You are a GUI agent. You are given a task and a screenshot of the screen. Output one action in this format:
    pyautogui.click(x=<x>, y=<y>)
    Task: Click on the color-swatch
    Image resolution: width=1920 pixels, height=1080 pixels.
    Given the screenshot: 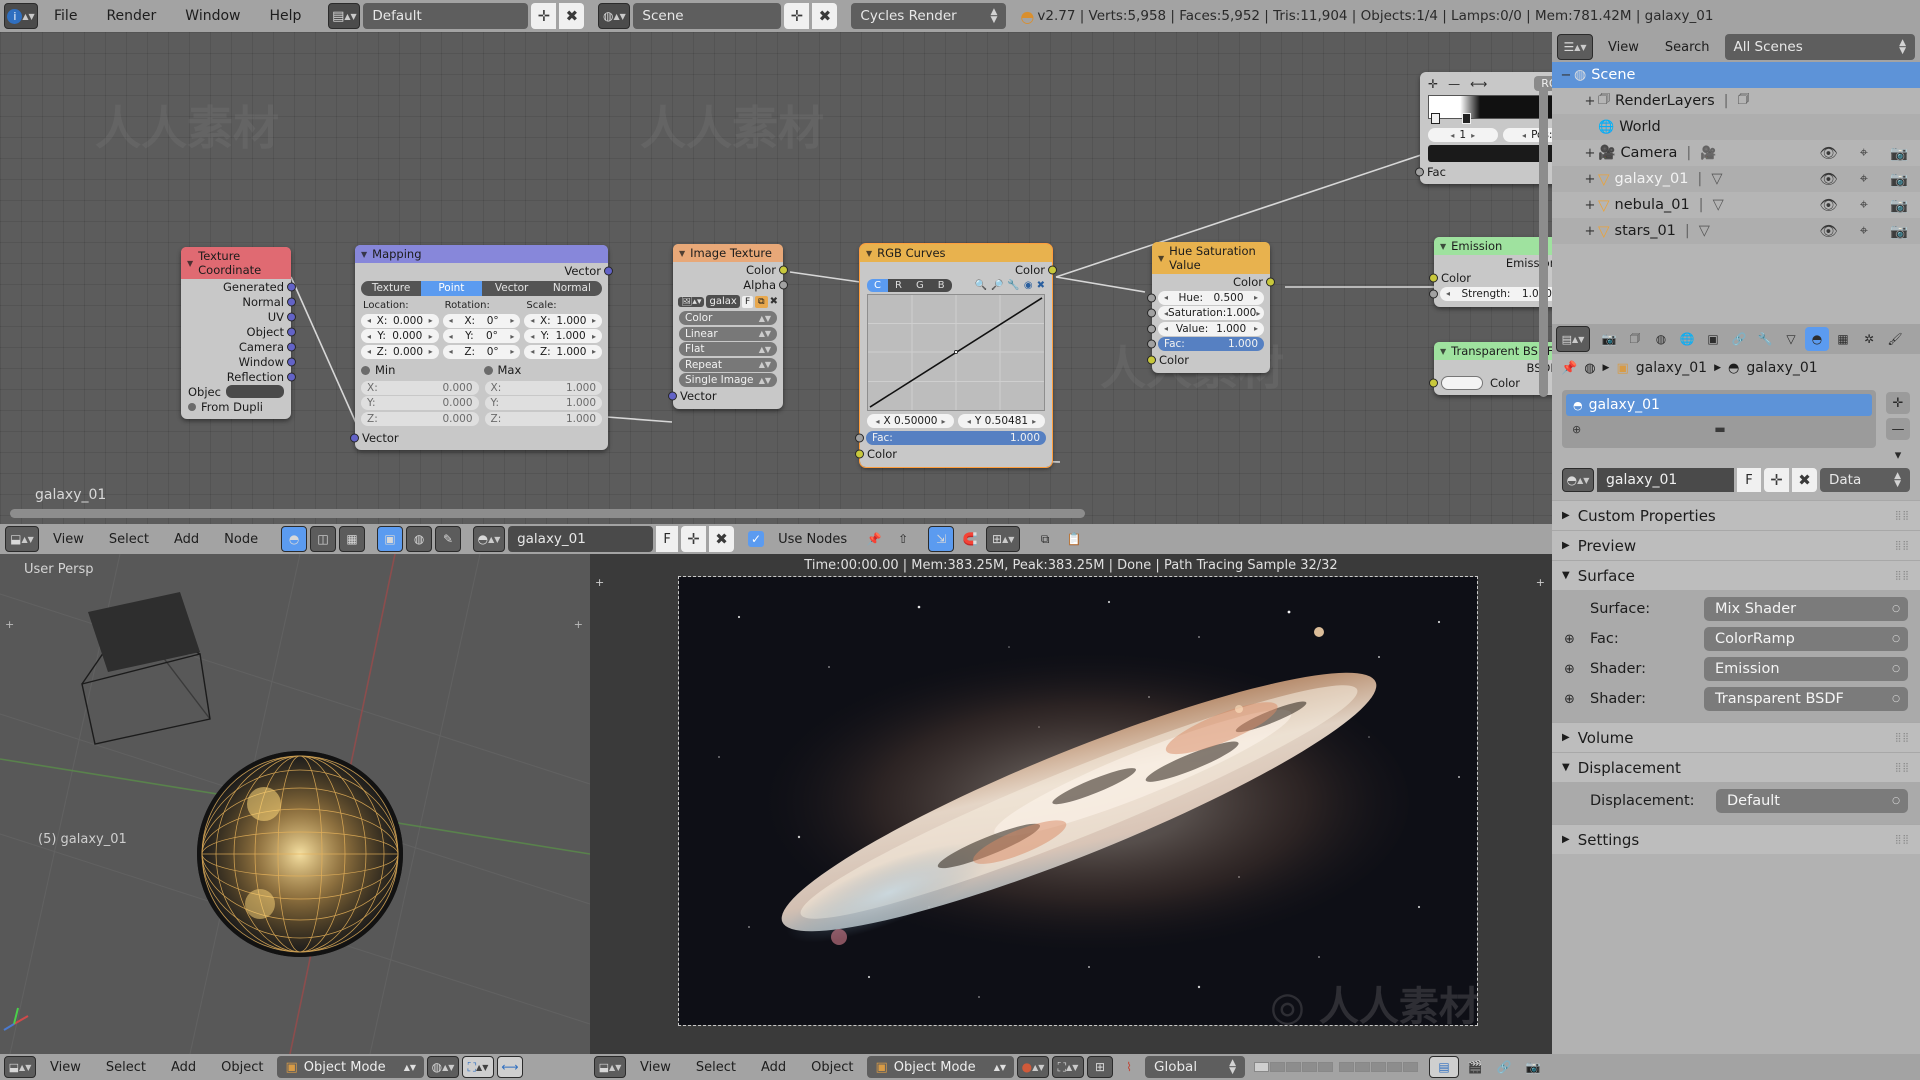 What is the action you would take?
    pyautogui.click(x=1462, y=382)
    